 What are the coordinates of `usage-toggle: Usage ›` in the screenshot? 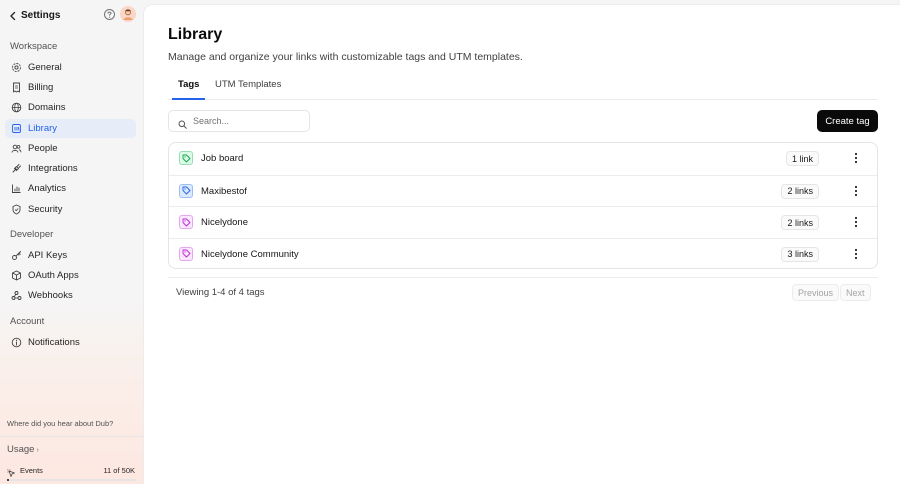 It's located at (23, 449).